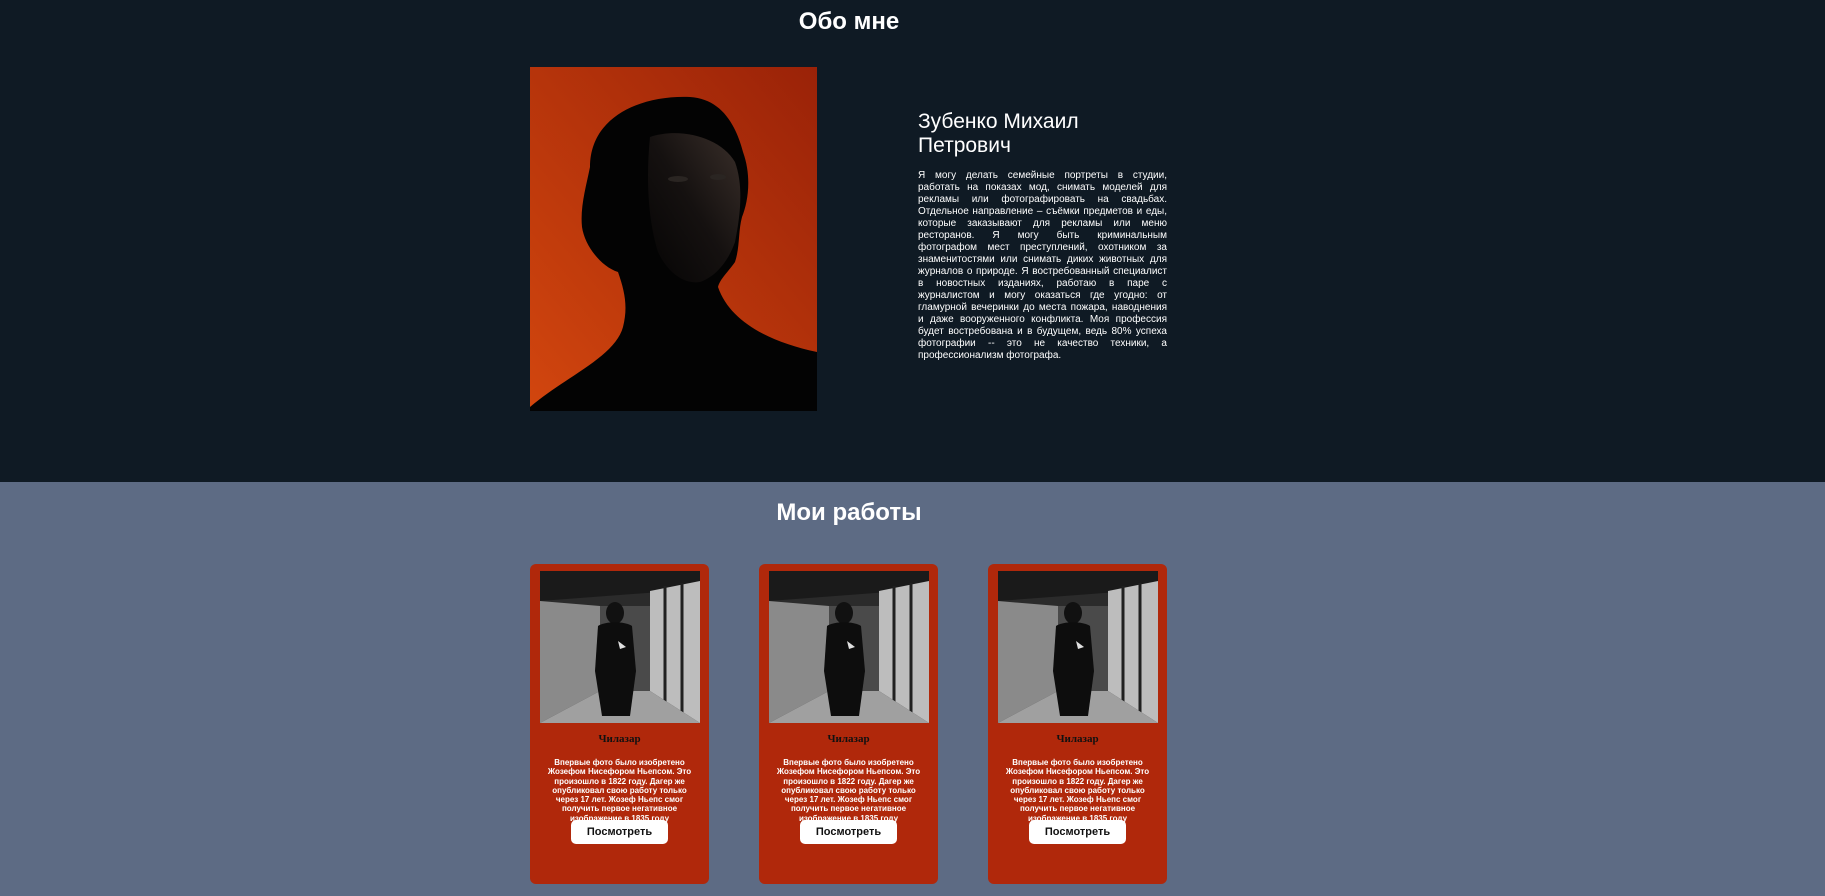 This screenshot has height=896, width=1825. What do you see at coordinates (673, 239) in the screenshot?
I see `portrait-photo` at bounding box center [673, 239].